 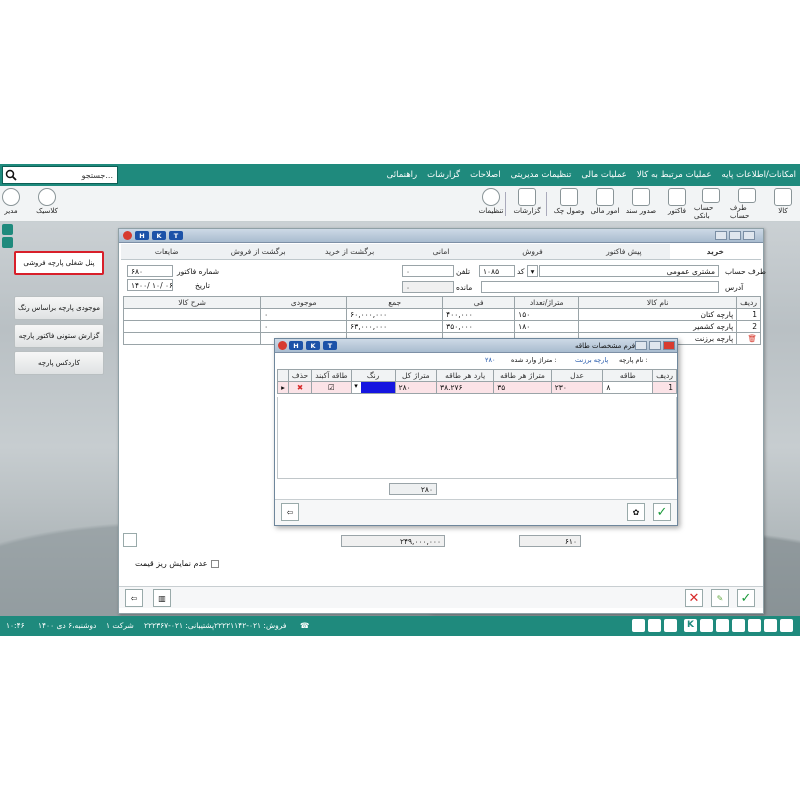 What do you see at coordinates (603, 175) in the screenshot?
I see `menu-financial-operations: عملیات مالی` at bounding box center [603, 175].